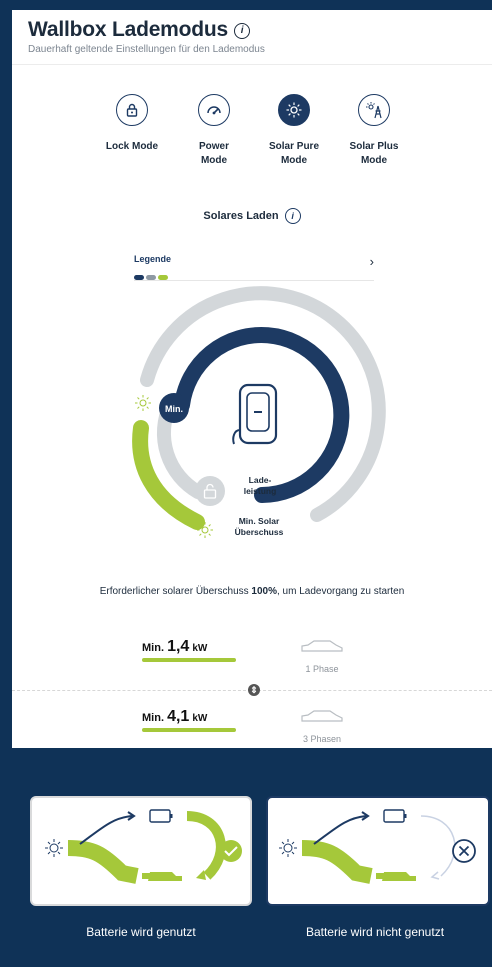 This screenshot has height=967, width=492. I want to click on battery-used-card, so click(141, 851).